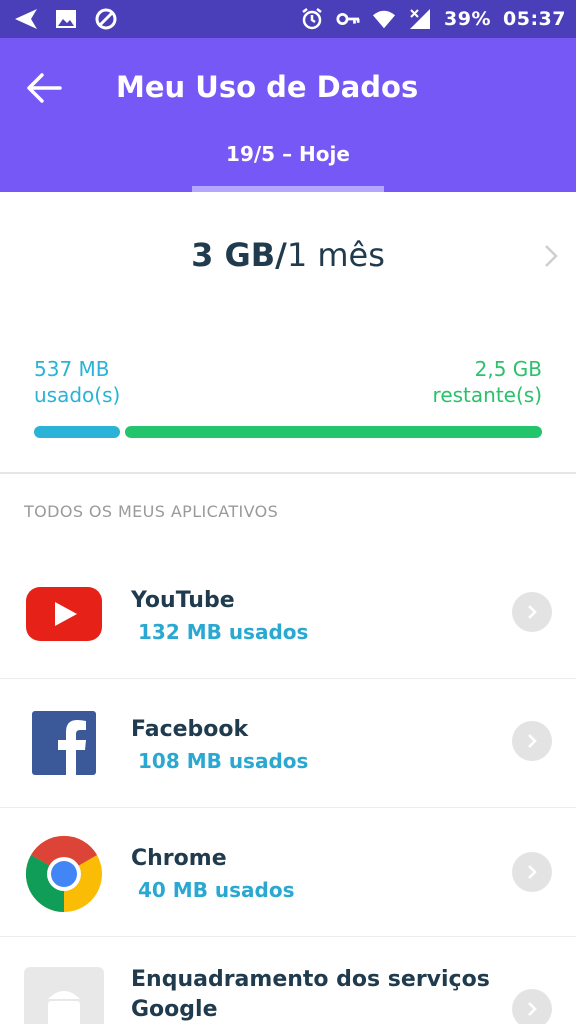  Describe the element at coordinates (310, 994) in the screenshot. I see `app-name: Enquadramento dos serviços Google` at that location.